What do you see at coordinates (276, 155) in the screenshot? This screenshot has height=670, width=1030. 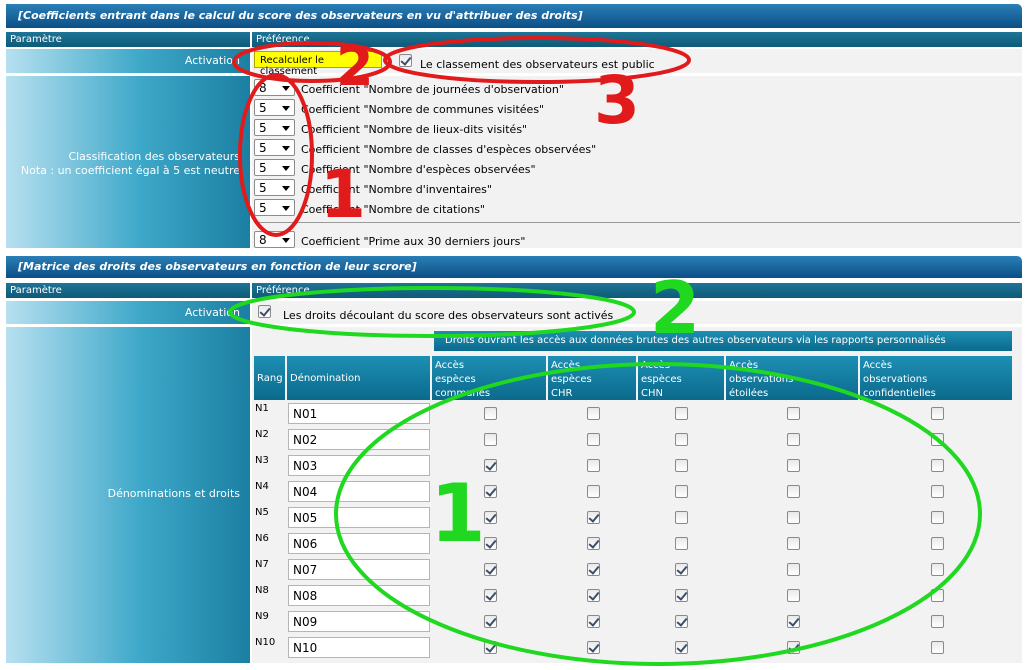 I see `red-ellipse-coefficients` at bounding box center [276, 155].